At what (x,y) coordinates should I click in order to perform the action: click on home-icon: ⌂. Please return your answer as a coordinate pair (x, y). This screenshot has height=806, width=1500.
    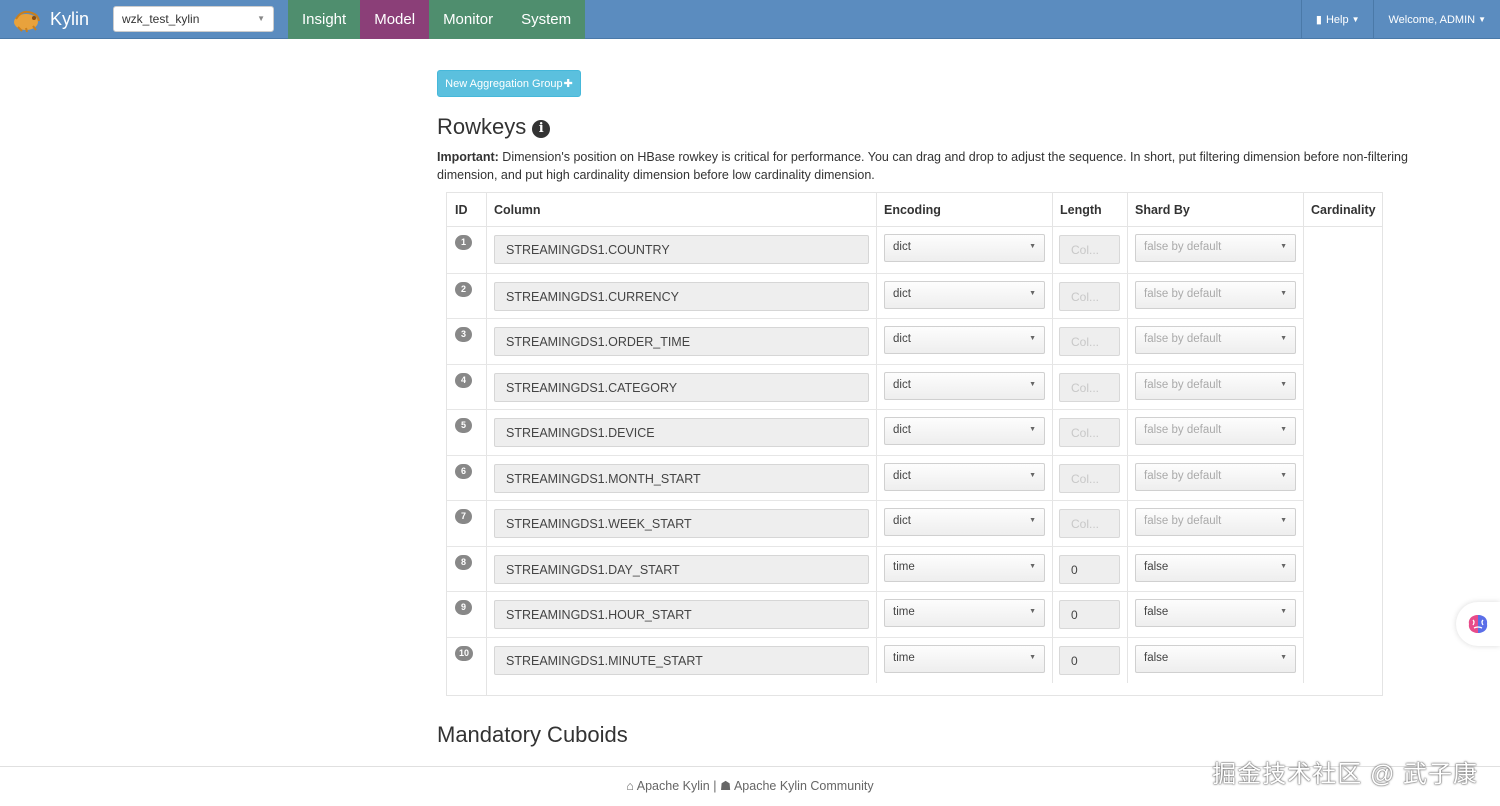
    Looking at the image, I should click on (630, 786).